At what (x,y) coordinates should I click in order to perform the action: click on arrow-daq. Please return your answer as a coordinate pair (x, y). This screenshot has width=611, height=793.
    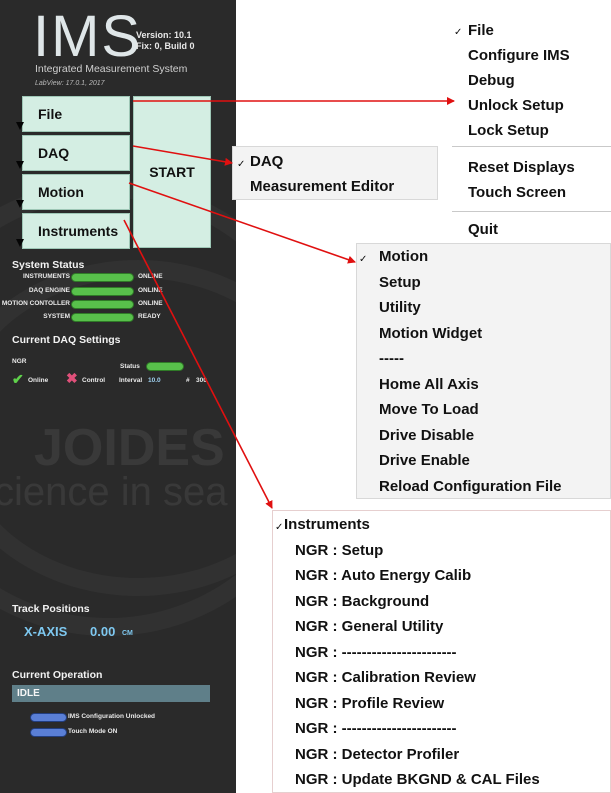
    Looking at the image, I should click on (182, 155).